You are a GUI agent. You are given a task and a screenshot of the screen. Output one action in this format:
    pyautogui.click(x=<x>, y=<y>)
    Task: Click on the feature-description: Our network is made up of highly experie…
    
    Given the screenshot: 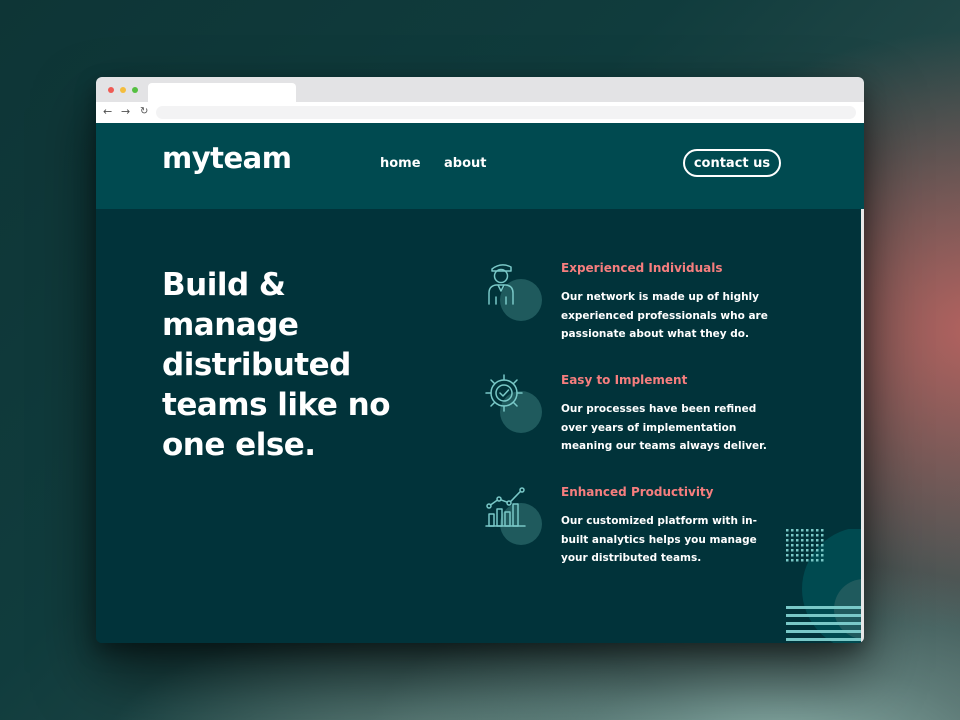 What is the action you would take?
    pyautogui.click(x=664, y=315)
    